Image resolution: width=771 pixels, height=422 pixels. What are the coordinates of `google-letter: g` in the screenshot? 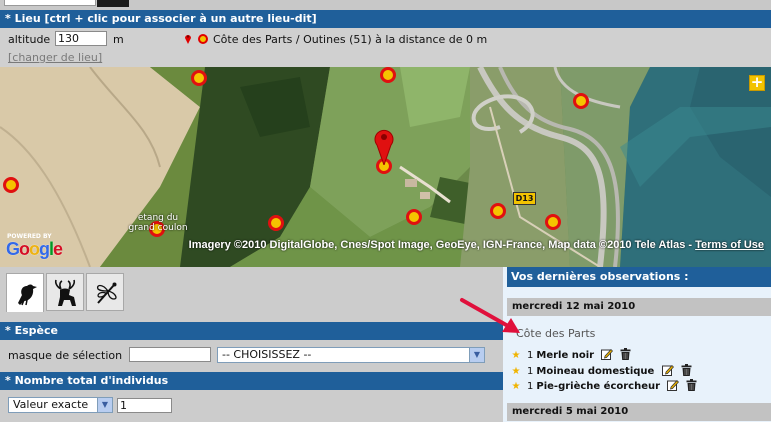 It's located at (44, 249).